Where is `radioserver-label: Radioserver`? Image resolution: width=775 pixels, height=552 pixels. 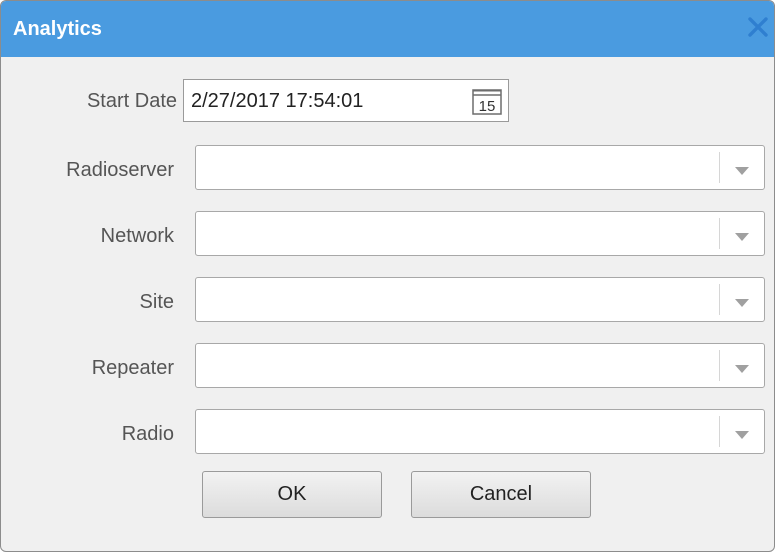
radioserver-label: Radioserver is located at coordinates (120, 170).